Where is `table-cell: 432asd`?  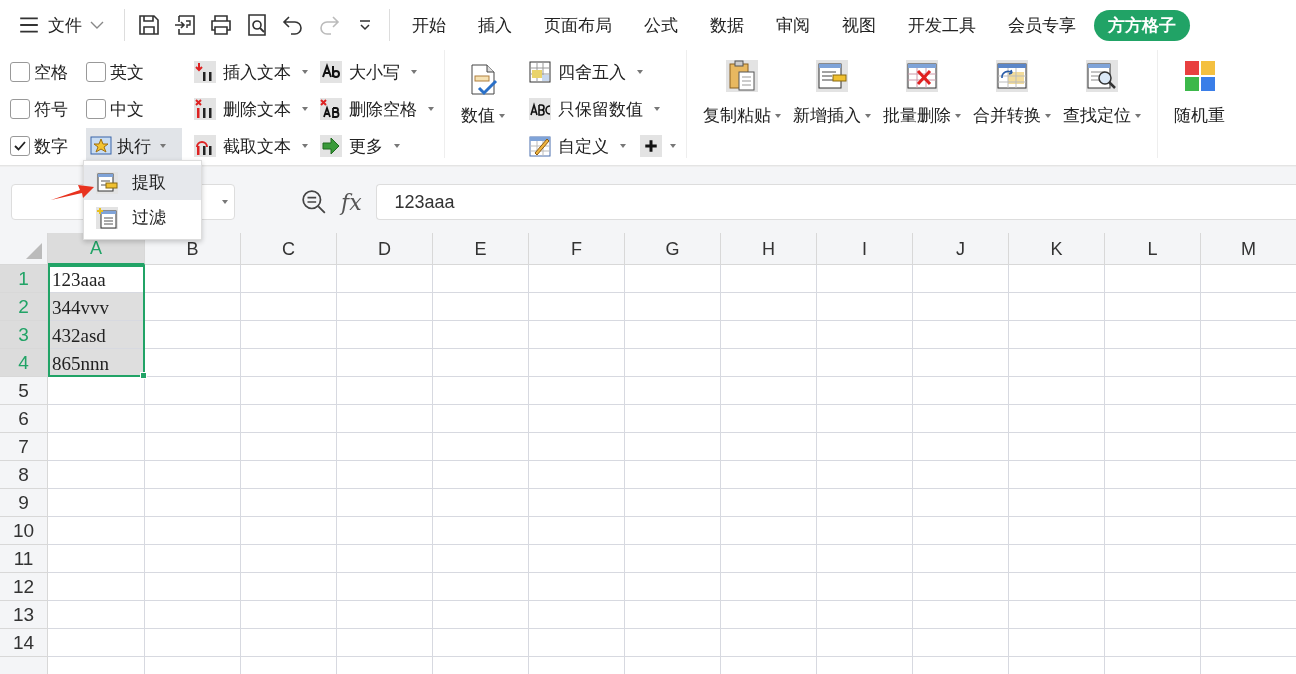
table-cell: 432asd is located at coordinates (96, 335).